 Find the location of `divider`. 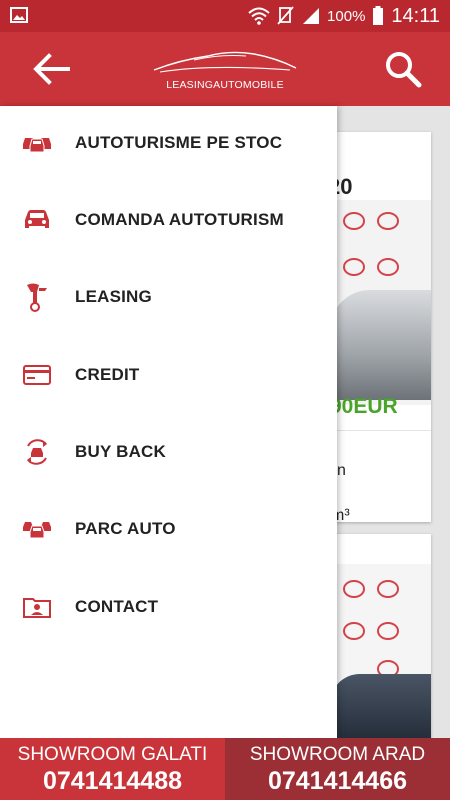

divider is located at coordinates (380, 430).